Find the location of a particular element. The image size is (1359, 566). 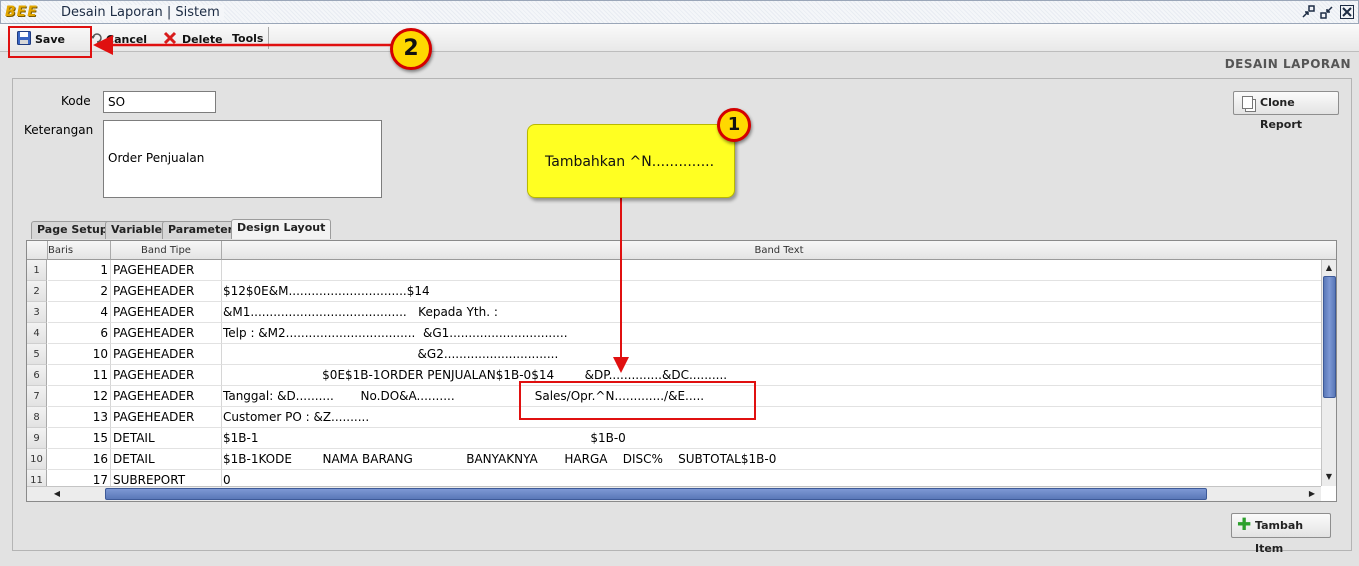

annotation-badge-2: 2 is located at coordinates (411, 49).